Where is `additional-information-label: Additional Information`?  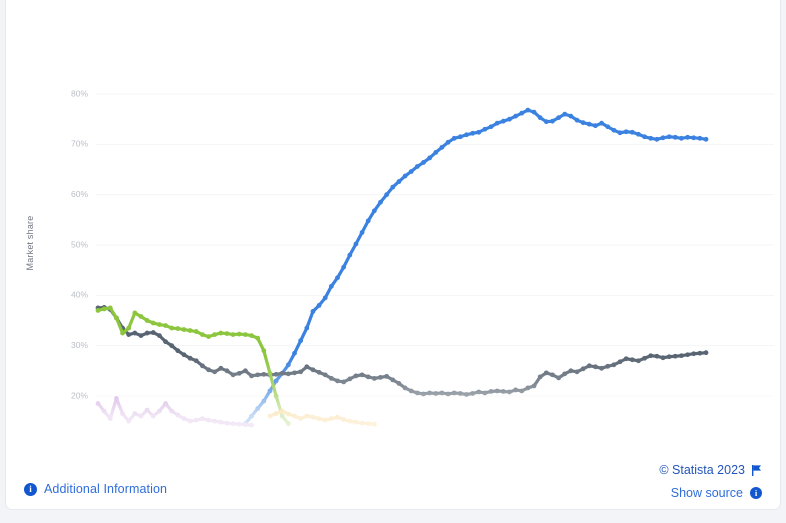 additional-information-label: Additional Information is located at coordinates (106, 489).